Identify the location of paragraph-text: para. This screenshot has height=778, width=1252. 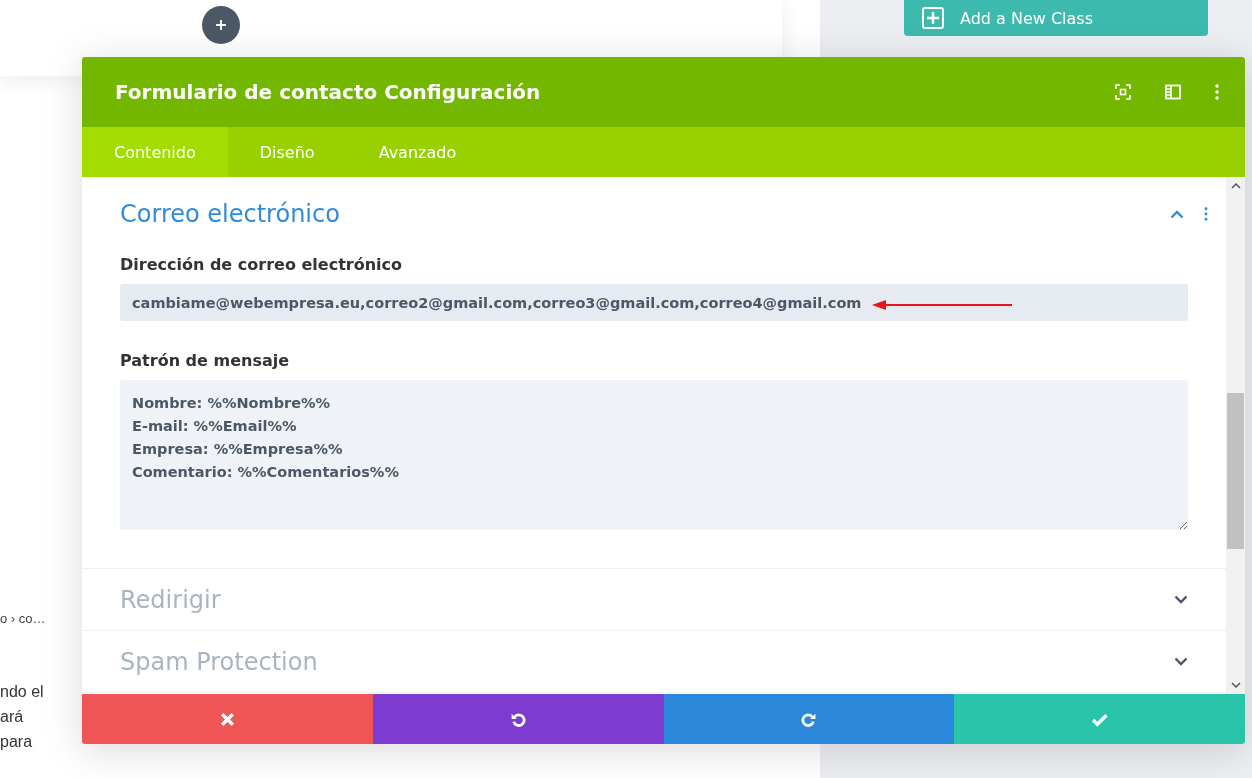
(16, 742).